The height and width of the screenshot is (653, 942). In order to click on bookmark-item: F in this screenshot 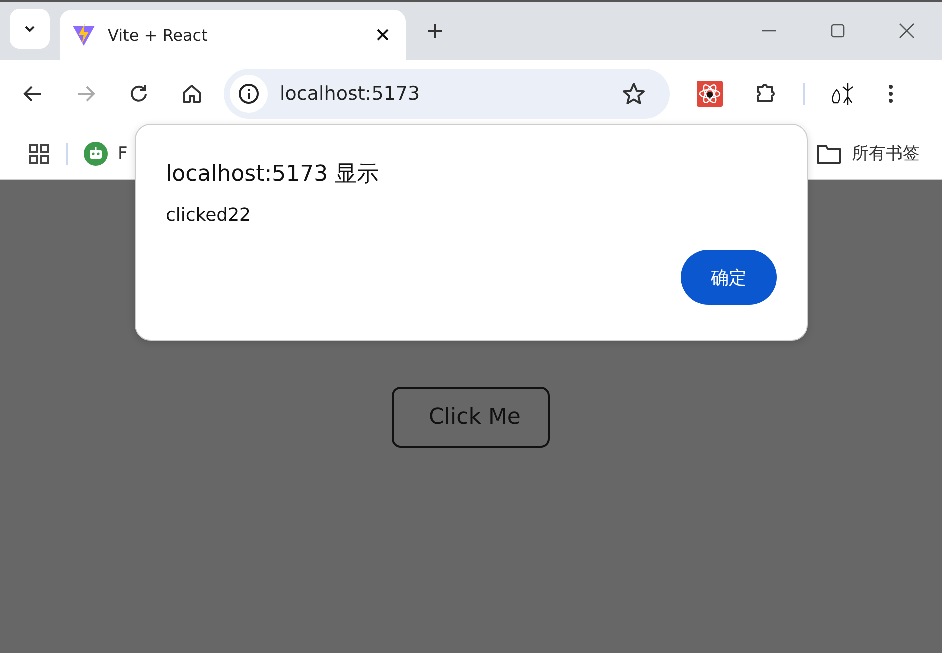, I will do `click(106, 154)`.